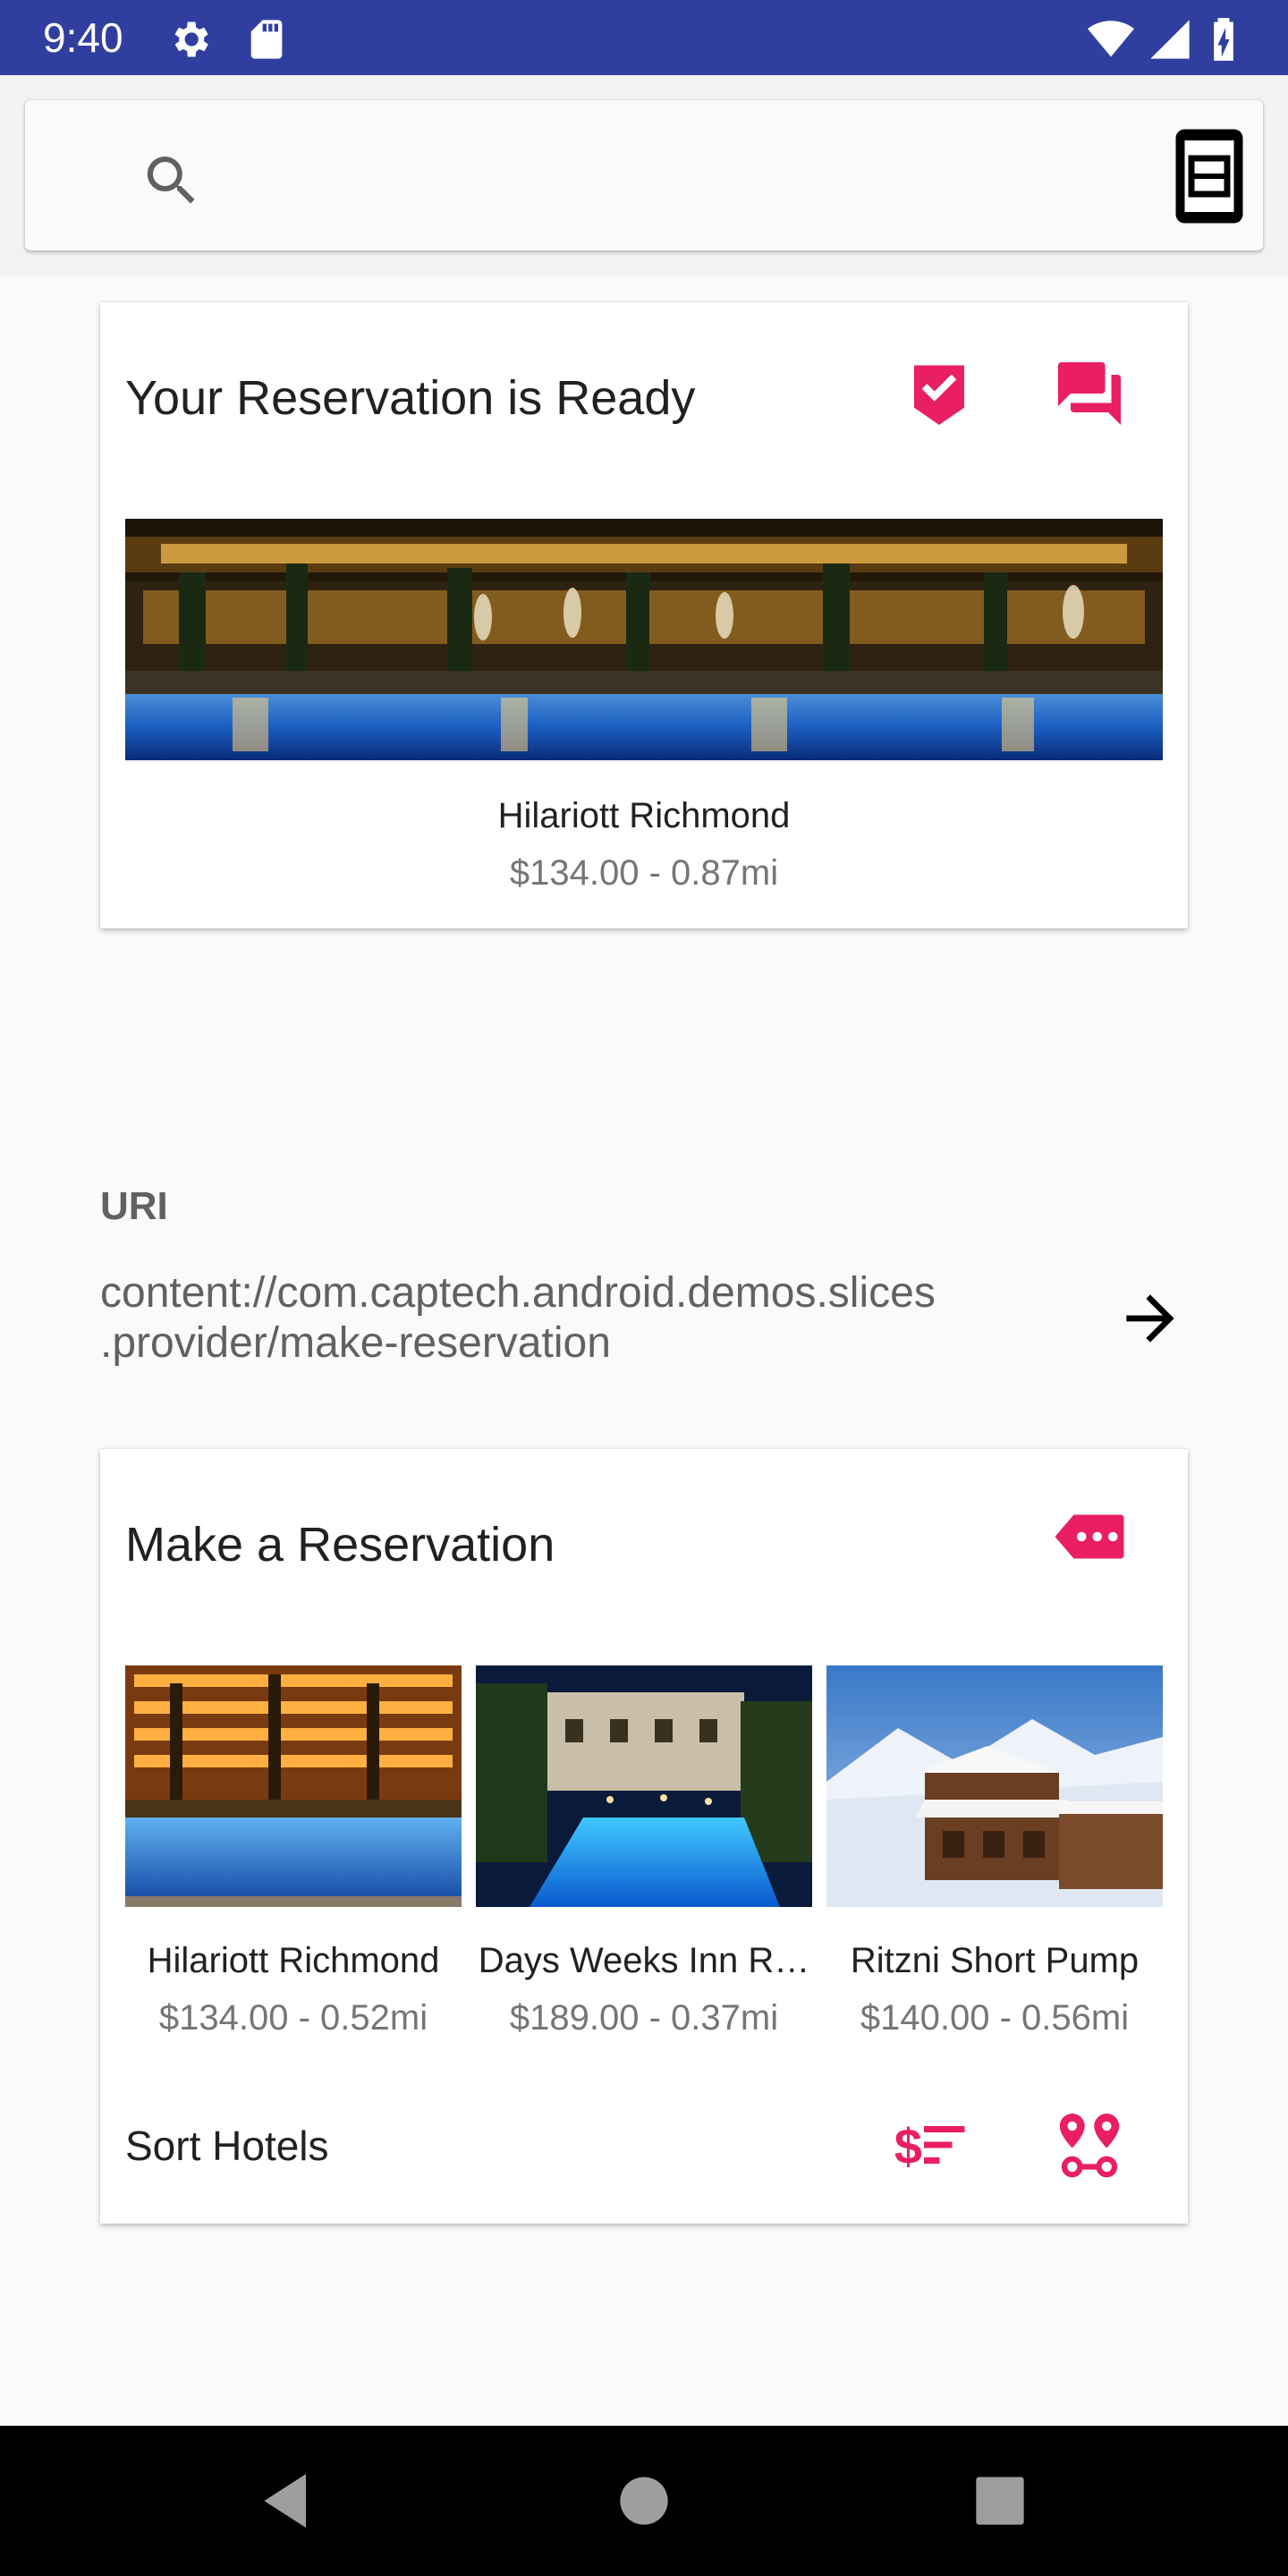 The width and height of the screenshot is (1288, 2576). Describe the element at coordinates (930, 2144) in the screenshot. I see `sort-by-price-icon: $` at that location.